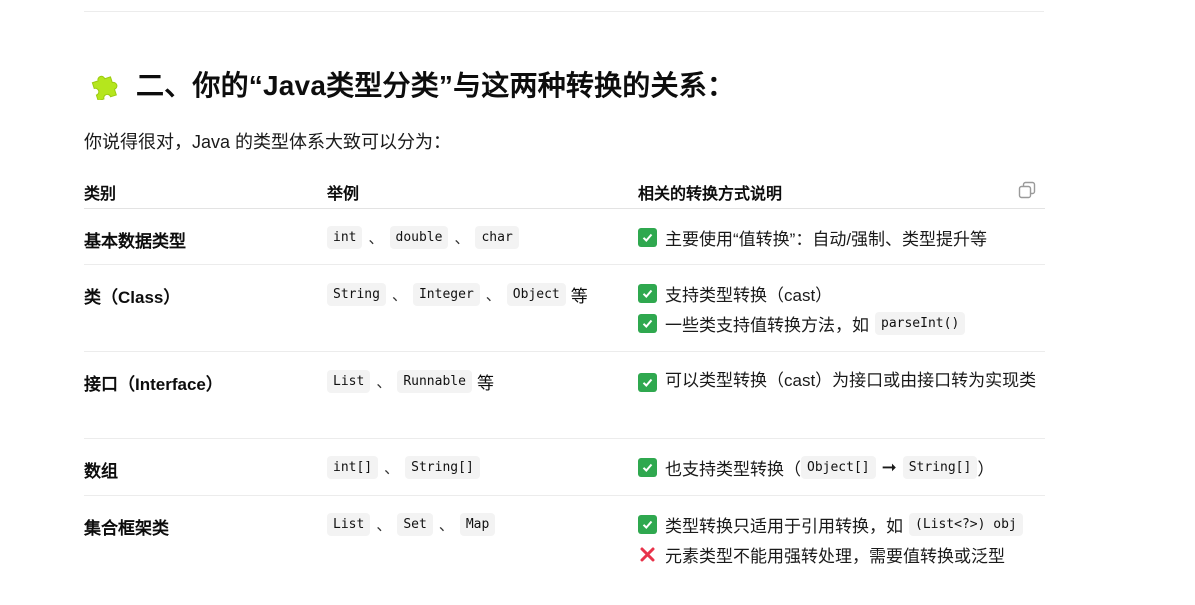 The height and width of the screenshot is (605, 1195). I want to click on intro-text: 你说得很对，Java 的类型体系大致可以分为：, so click(268, 142).